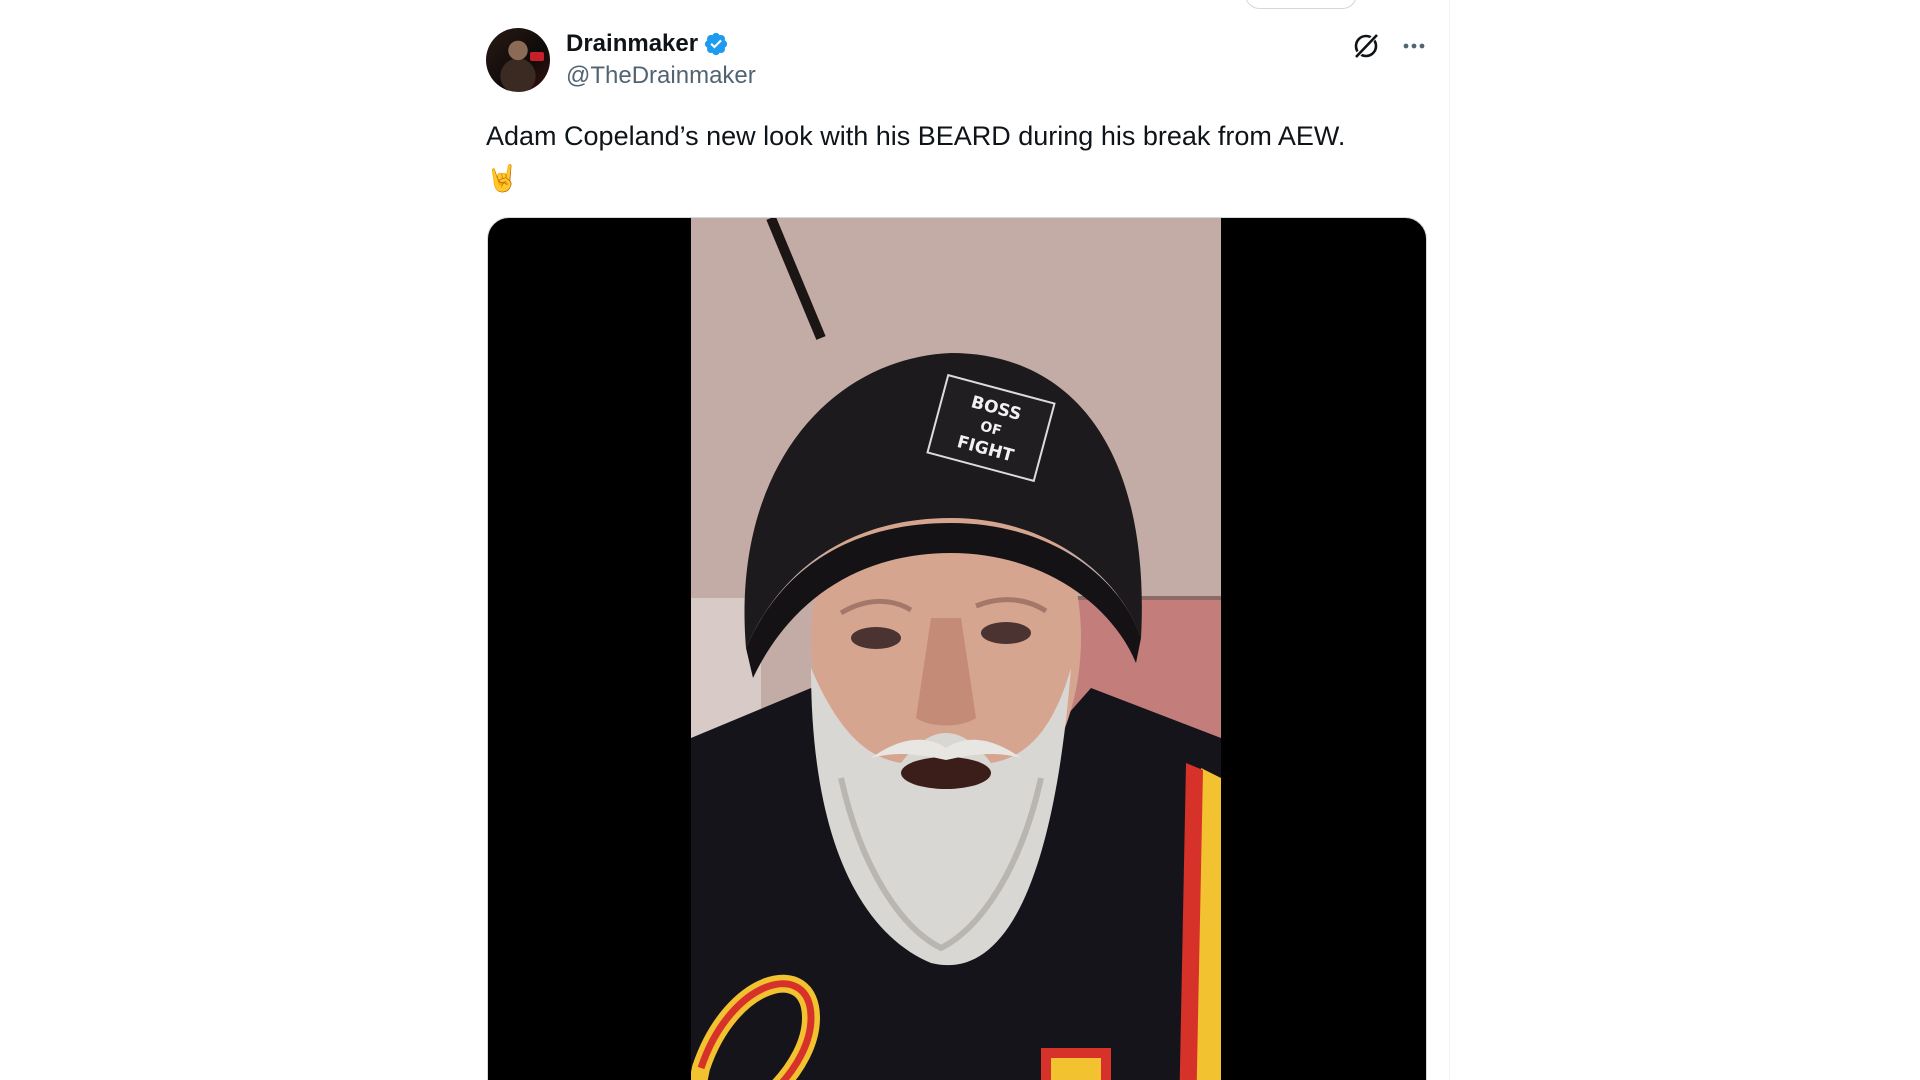  Describe the element at coordinates (716, 44) in the screenshot. I see `verified-badge-icon` at that location.